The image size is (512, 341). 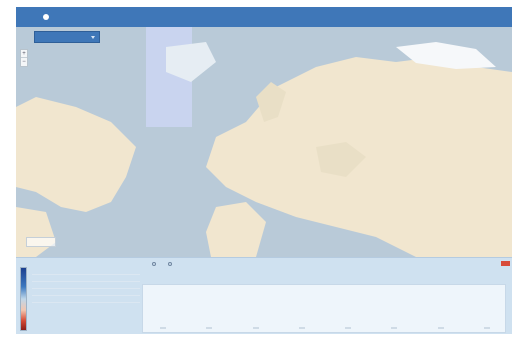 I want to click on close-panel-button, so click(x=505, y=263).